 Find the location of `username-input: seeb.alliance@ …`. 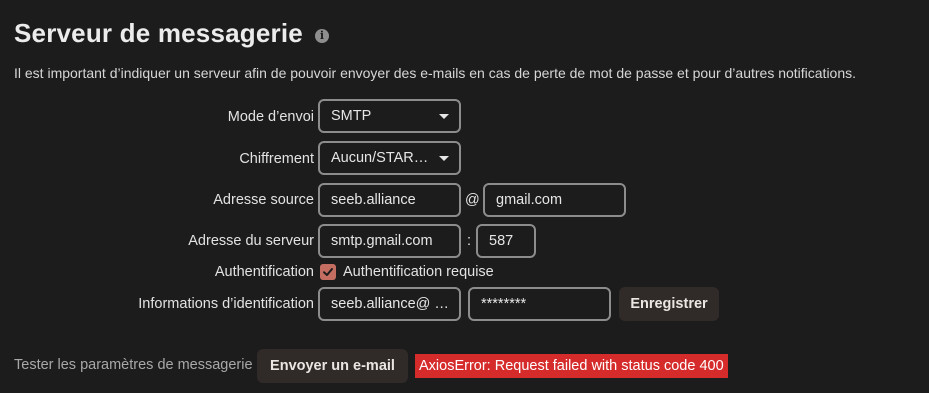

username-input: seeb.alliance@ … is located at coordinates (389, 304).